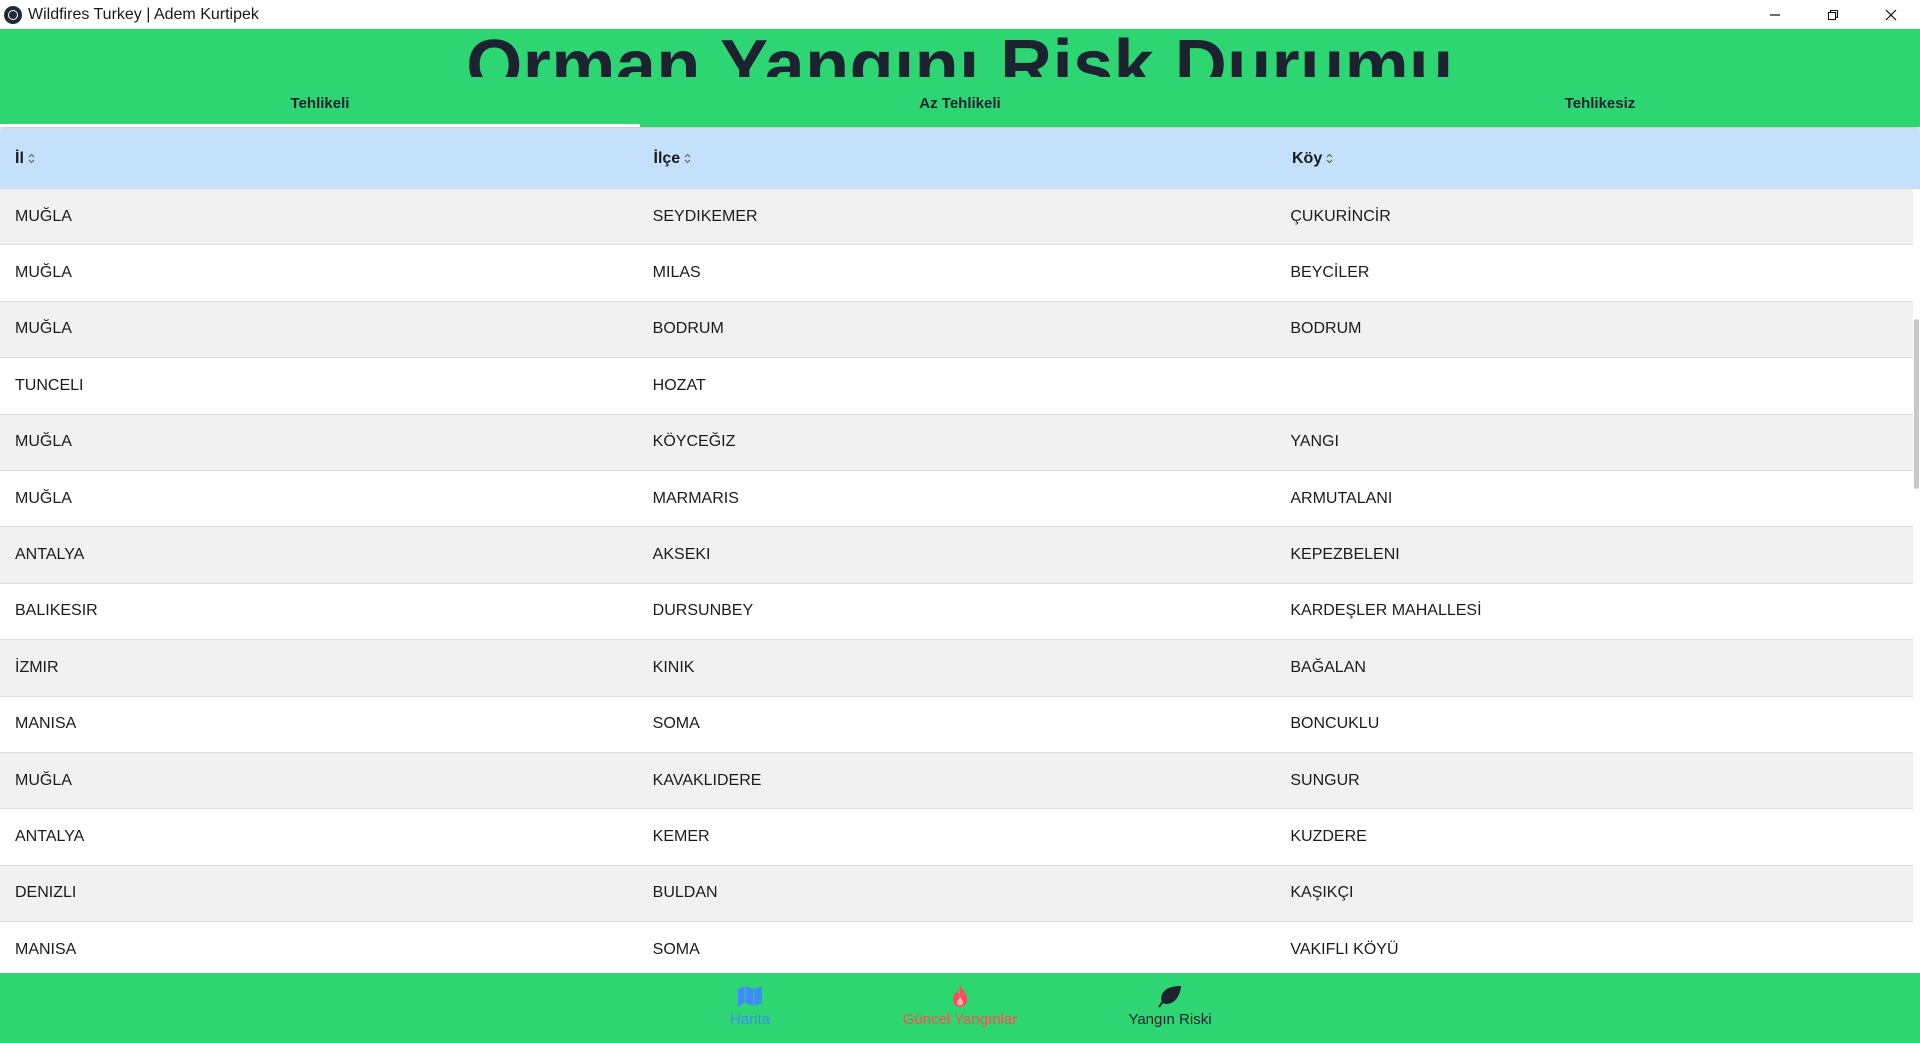 This screenshot has height=1043, width=1920. What do you see at coordinates (19, 158) in the screenshot?
I see `column-header-label: İl` at bounding box center [19, 158].